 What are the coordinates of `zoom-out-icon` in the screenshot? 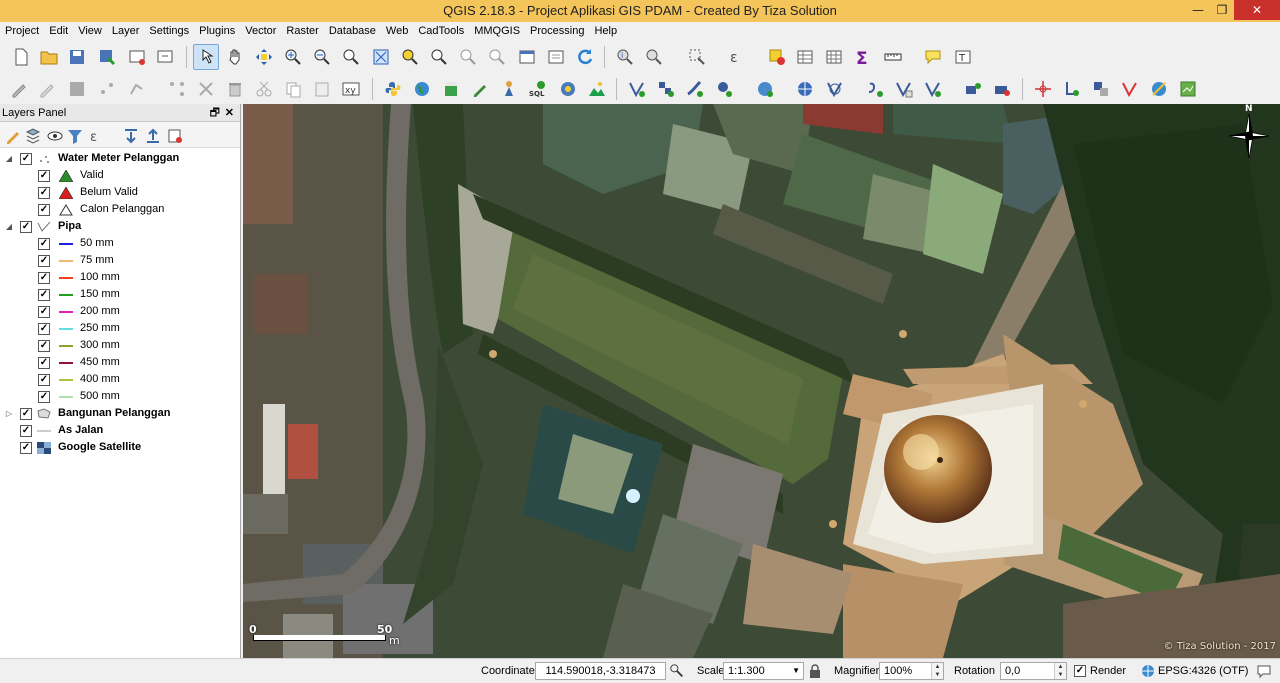 It's located at (322, 57).